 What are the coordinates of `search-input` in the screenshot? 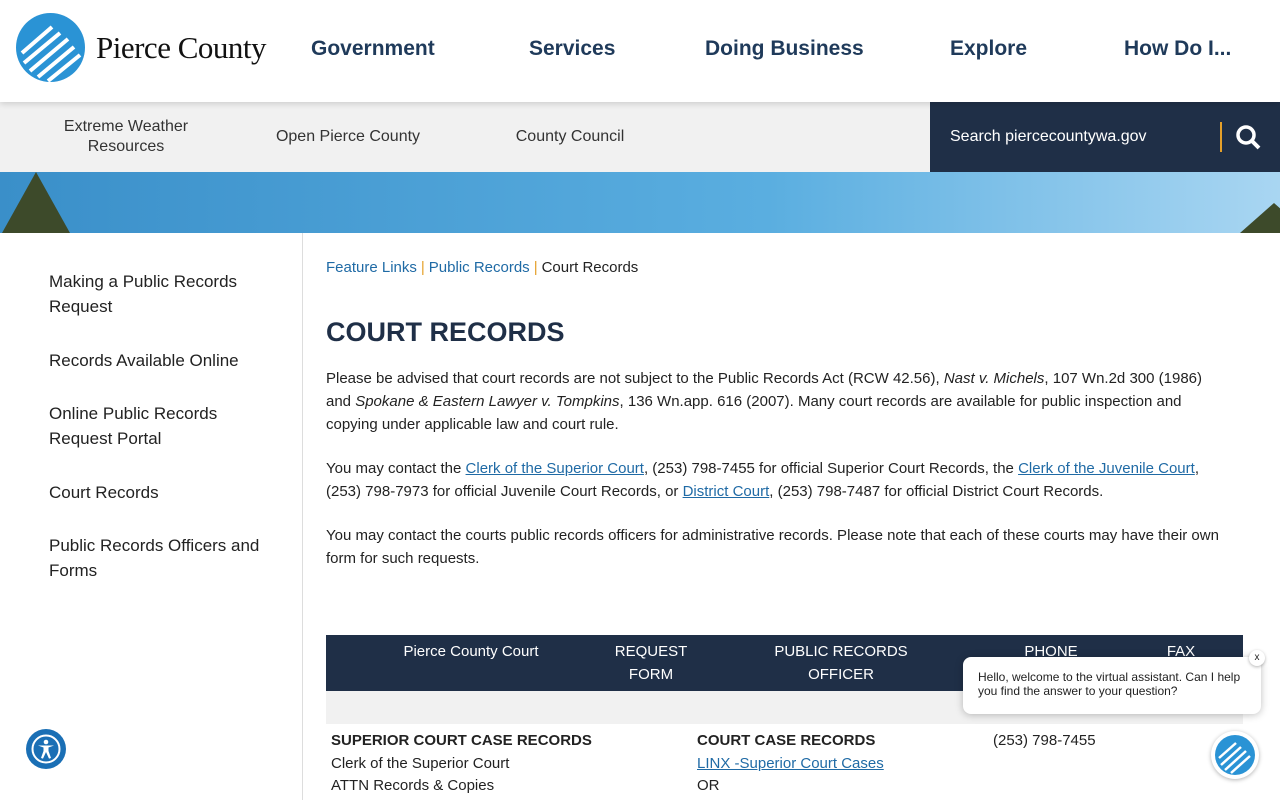 It's located at (1085, 137).